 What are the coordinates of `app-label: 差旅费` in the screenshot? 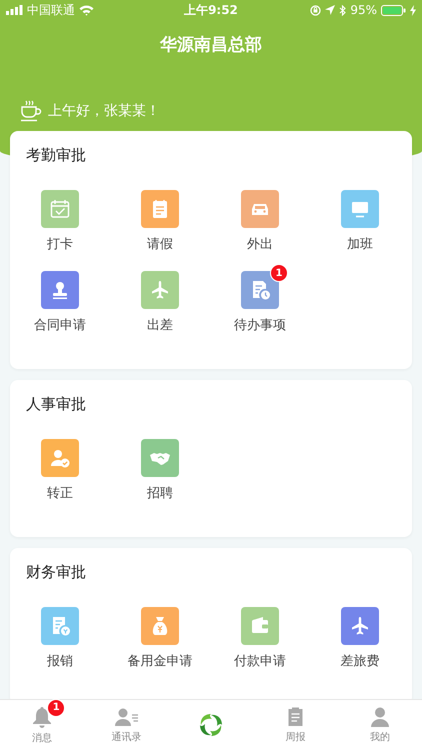 It's located at (360, 661).